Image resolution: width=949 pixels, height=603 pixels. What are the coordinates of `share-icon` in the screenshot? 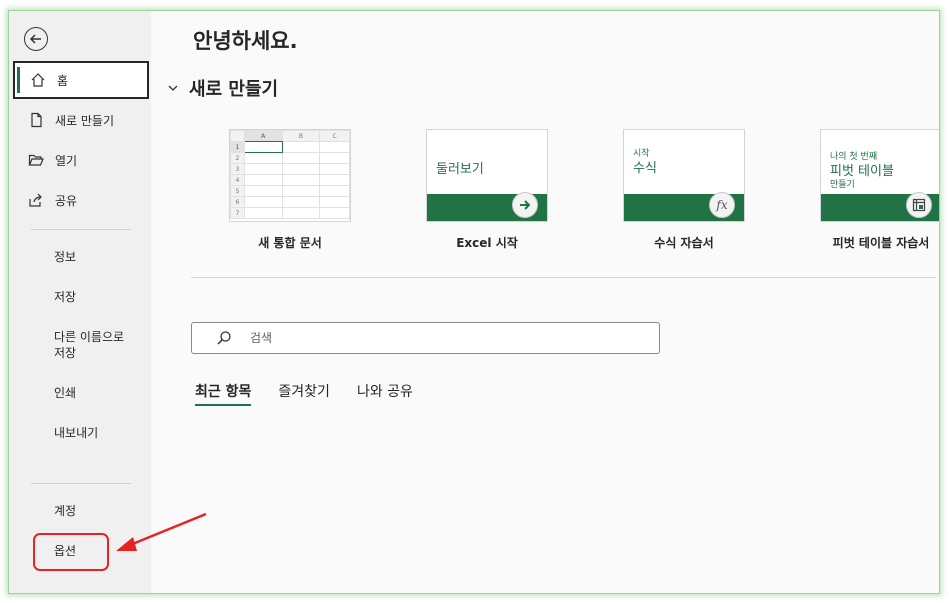 It's located at (36, 200).